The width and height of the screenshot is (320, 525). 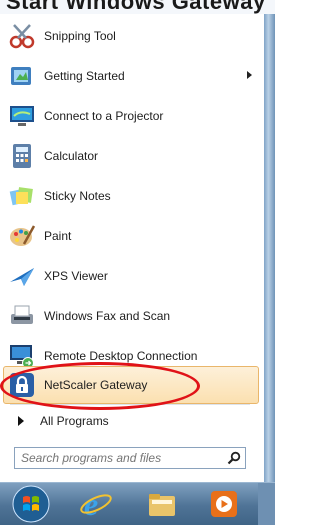 I want to click on cropped-header-strip: Start Windows Gateway, so click(x=137, y=7).